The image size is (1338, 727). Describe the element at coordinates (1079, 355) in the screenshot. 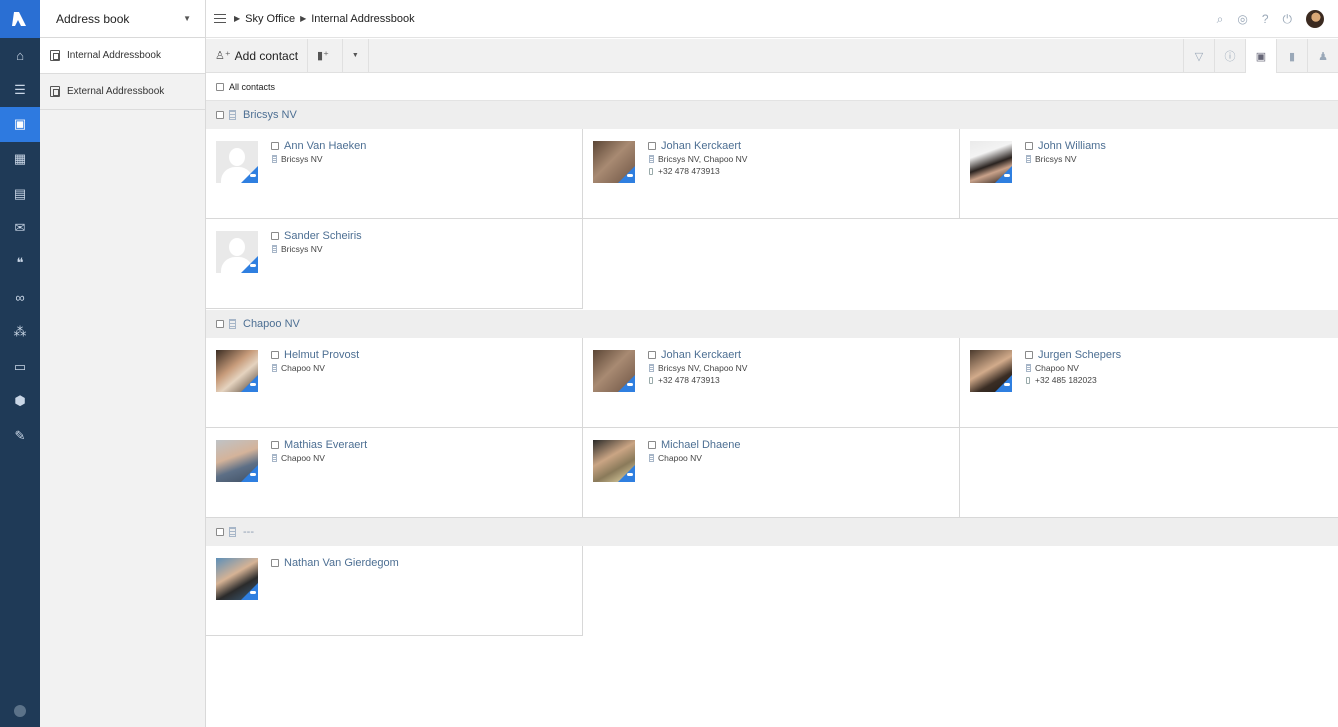

I see `contact-name: Jurgen Schepers` at that location.